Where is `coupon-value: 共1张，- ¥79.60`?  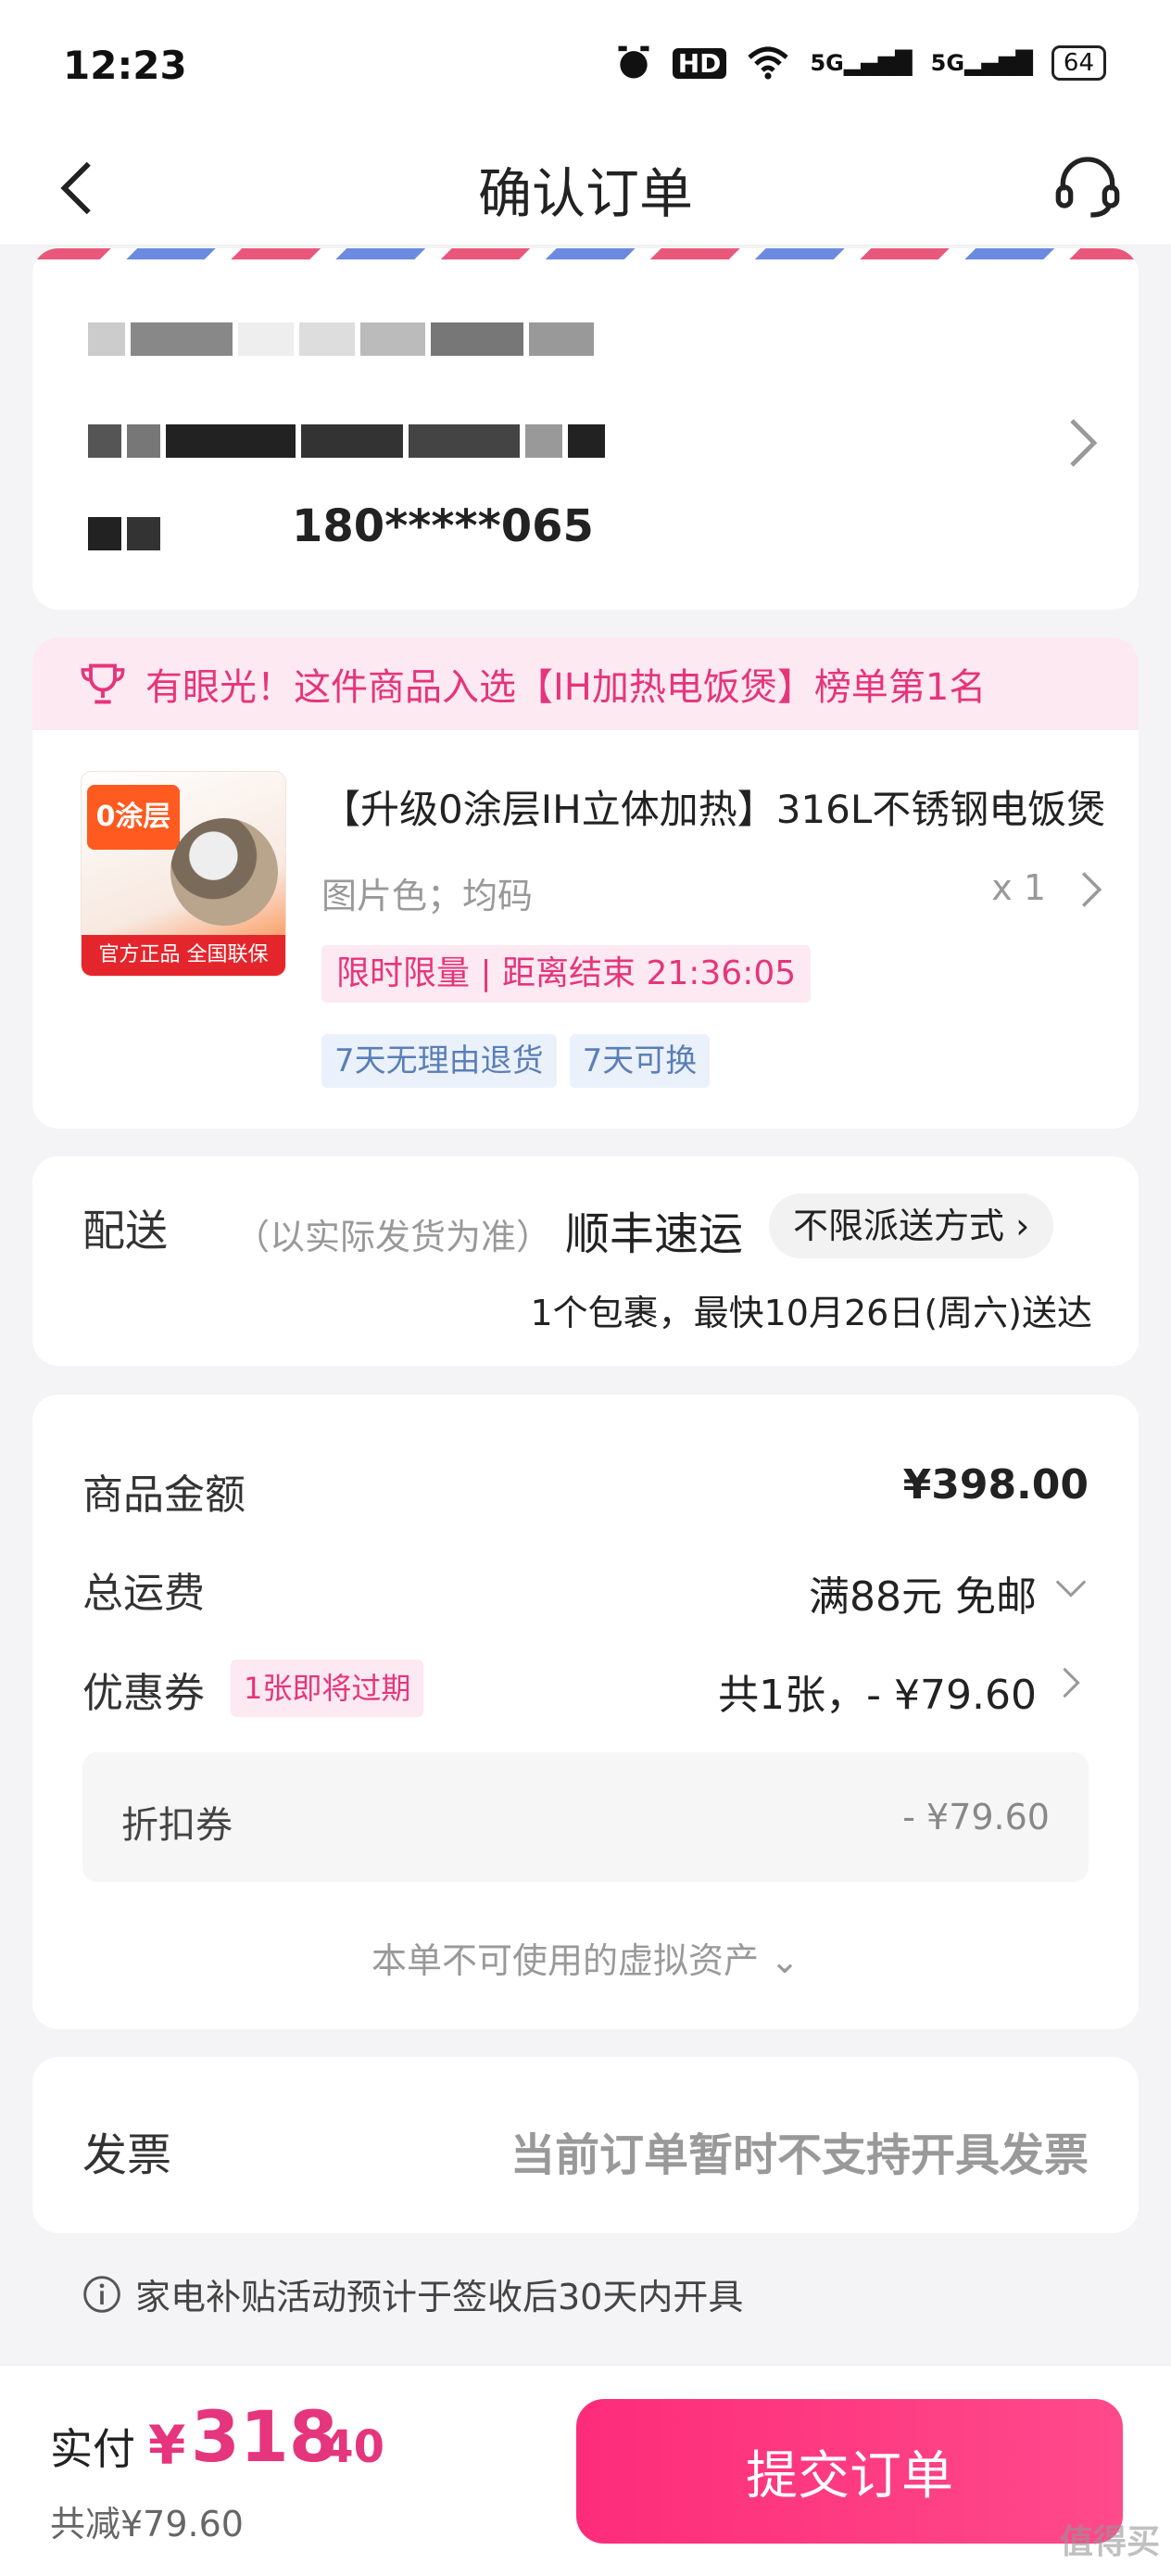
coupon-value: 共1张，- ¥79.60 is located at coordinates (878, 1691).